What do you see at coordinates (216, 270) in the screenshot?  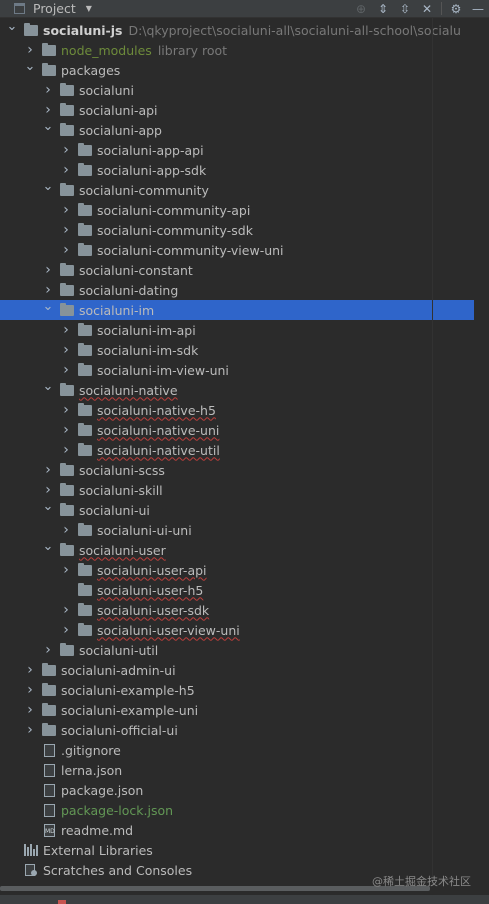 I see `tree-row: › socialuni-constant` at bounding box center [216, 270].